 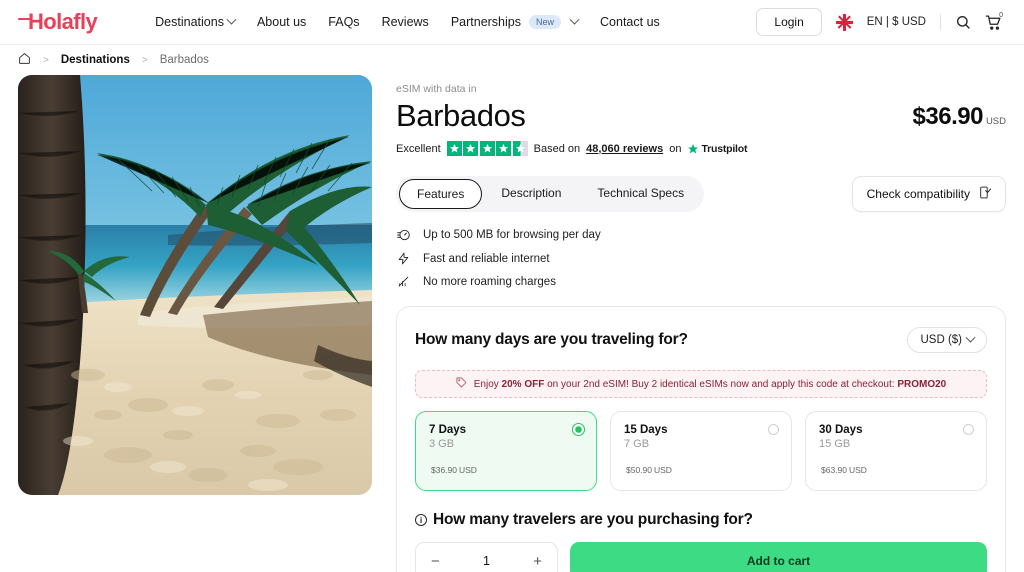 What do you see at coordinates (461, 384) in the screenshot?
I see `tag-icon` at bounding box center [461, 384].